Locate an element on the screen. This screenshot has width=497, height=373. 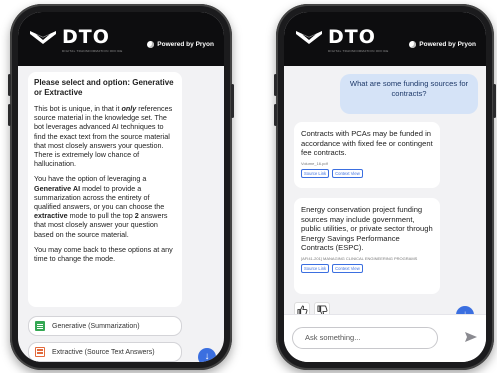
text-bold: extractive is located at coordinates (51, 216).